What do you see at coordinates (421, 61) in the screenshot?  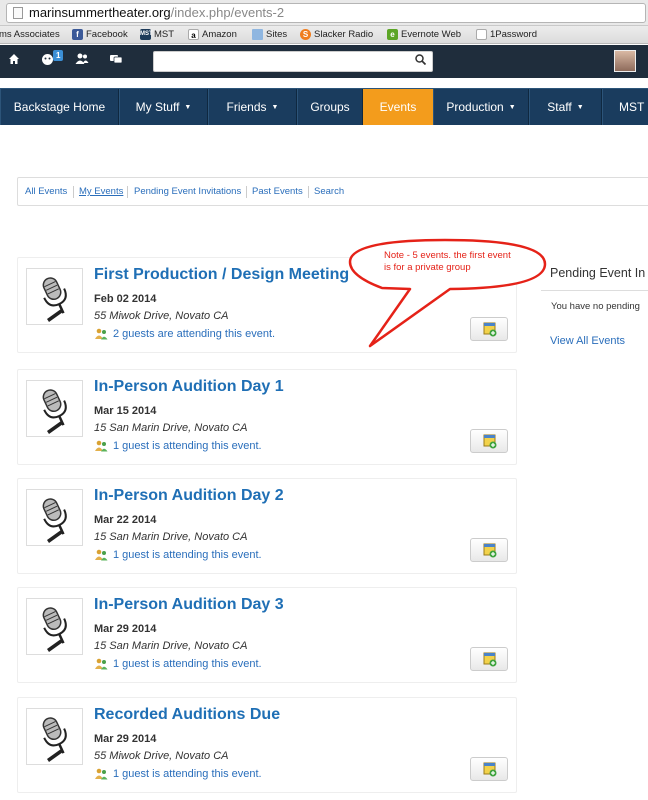 I see `search-icon` at bounding box center [421, 61].